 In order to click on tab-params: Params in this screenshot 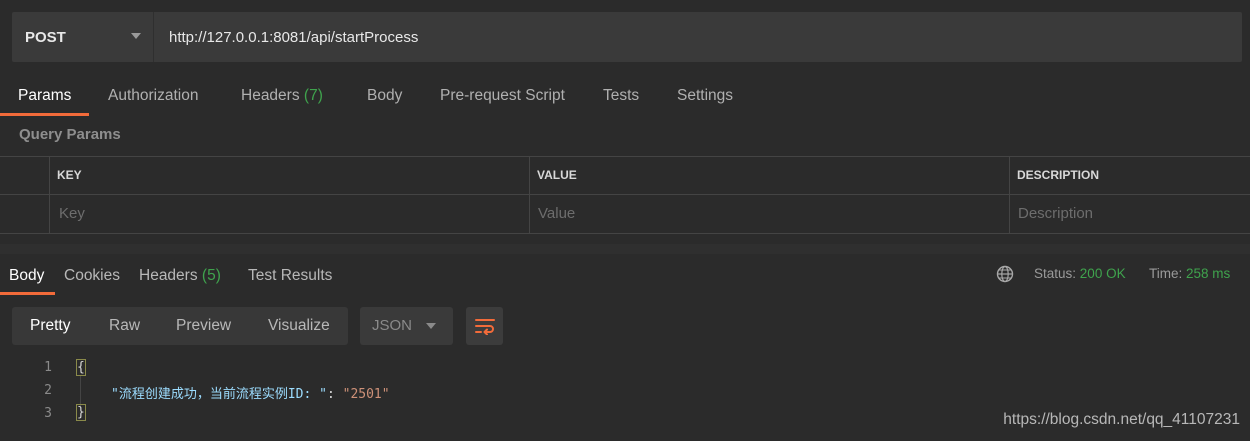, I will do `click(44, 96)`.